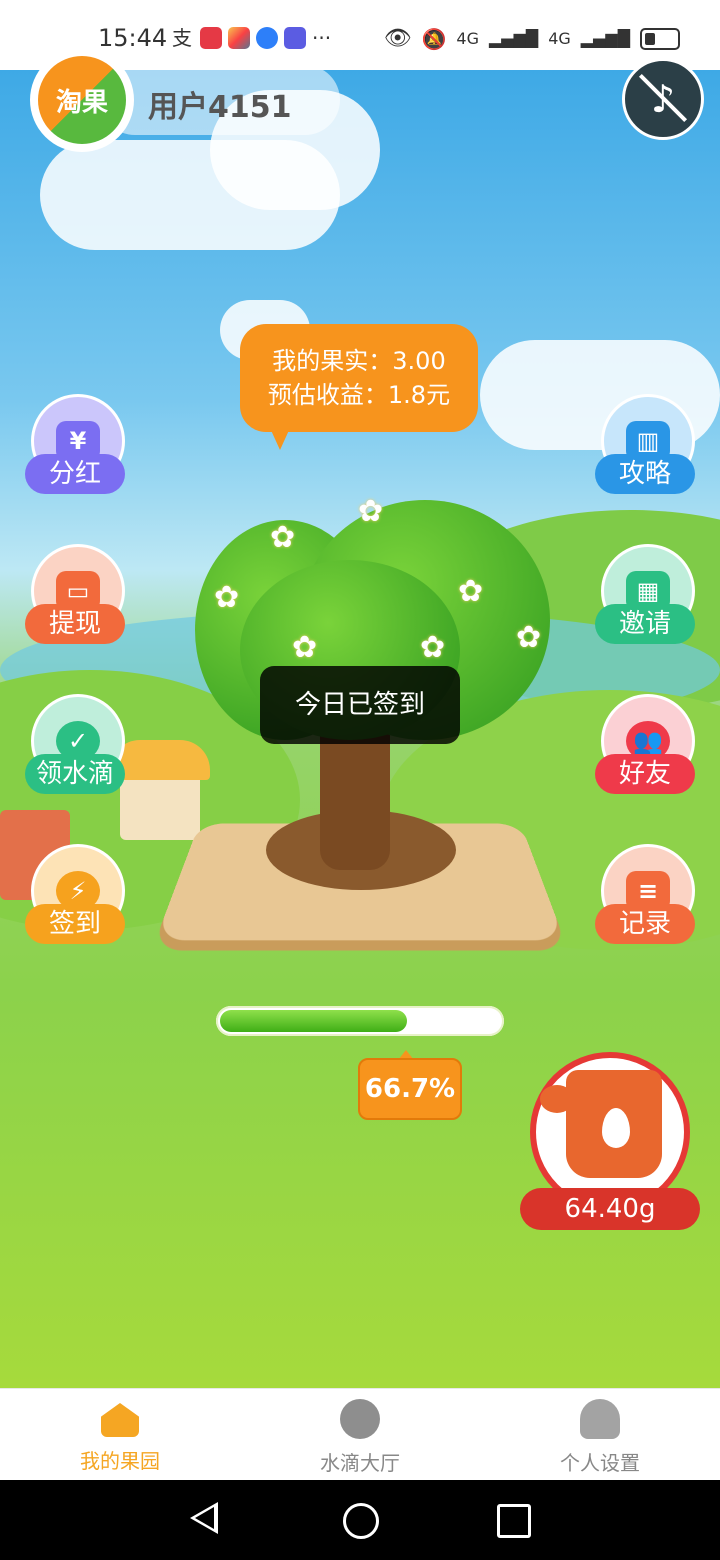  I want to click on recent-apps-icon, so click(514, 1521).